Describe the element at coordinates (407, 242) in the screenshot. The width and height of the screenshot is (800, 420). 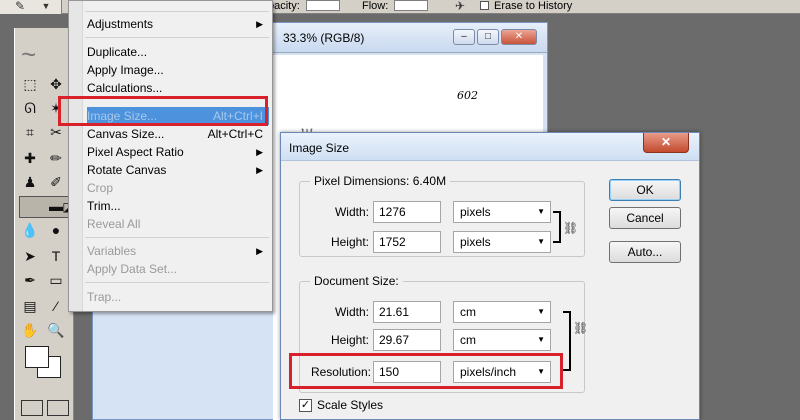
I see `pixel-height-field: 1752` at that location.